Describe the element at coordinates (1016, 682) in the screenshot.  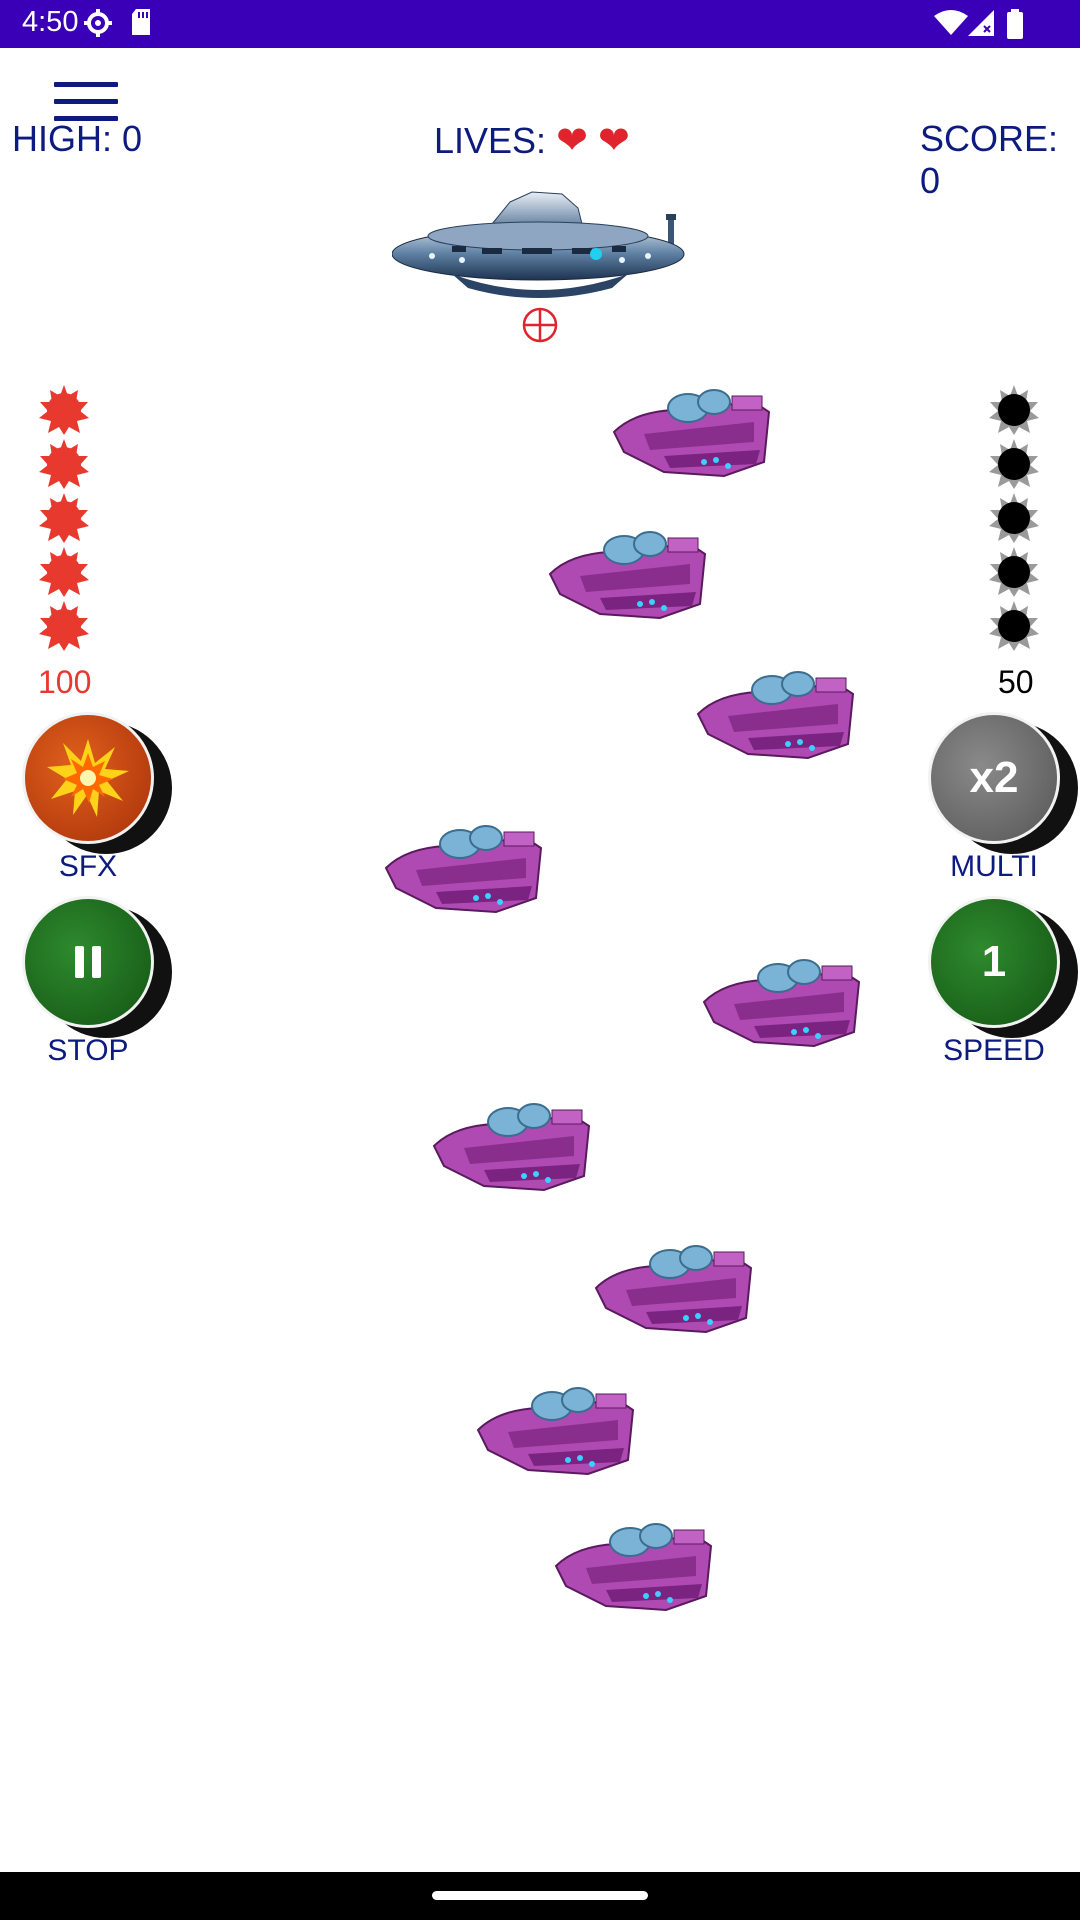
I see `right-meter-value: 50` at that location.